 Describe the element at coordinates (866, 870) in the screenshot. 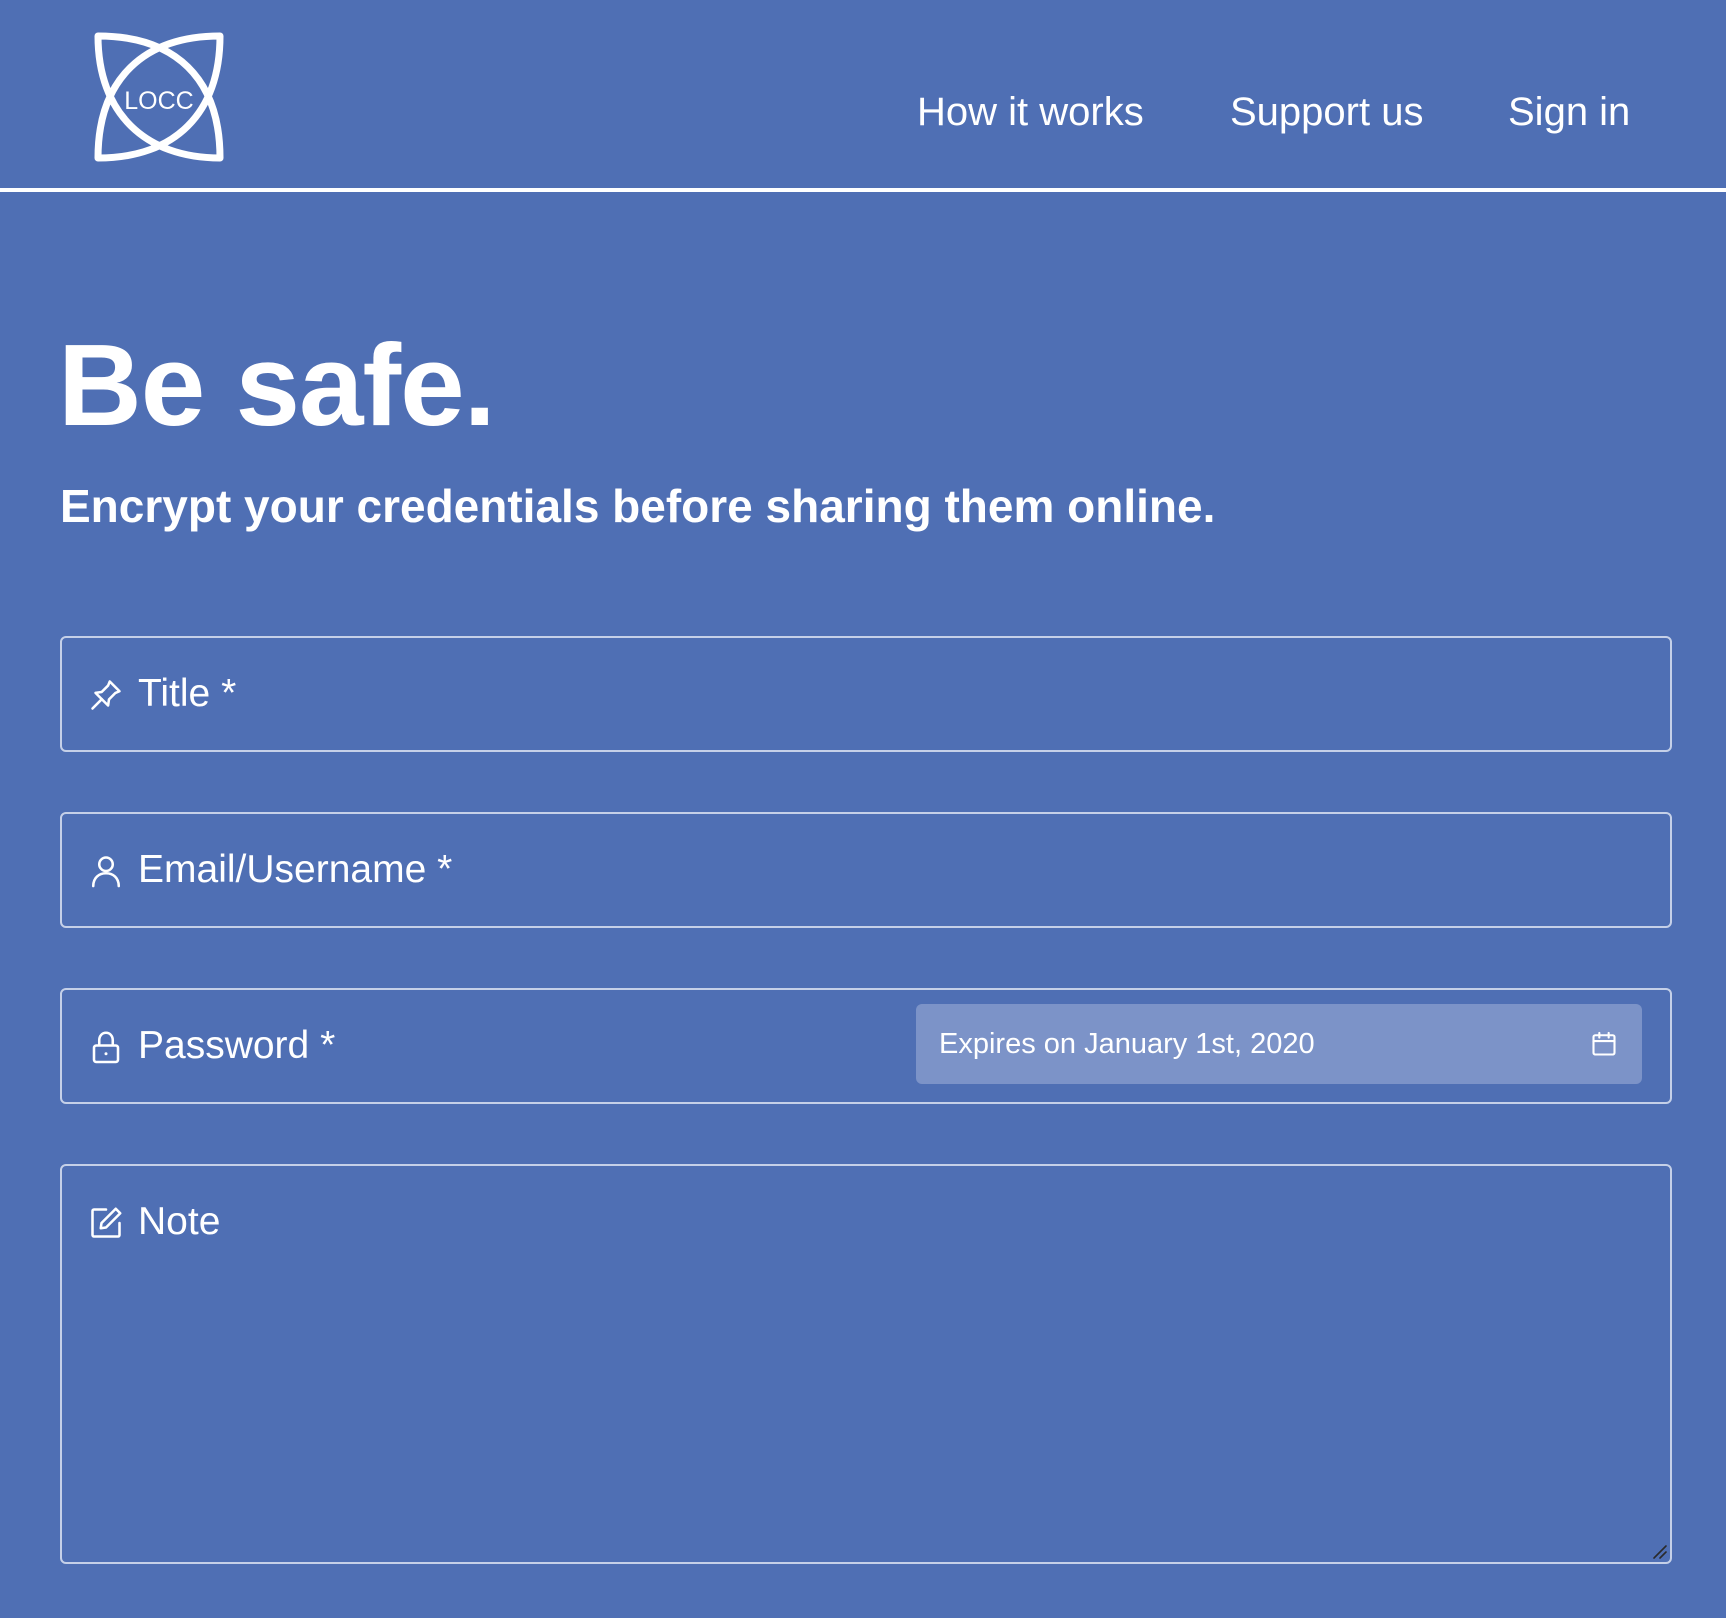

I see `email-username-field: Email/Username *` at that location.